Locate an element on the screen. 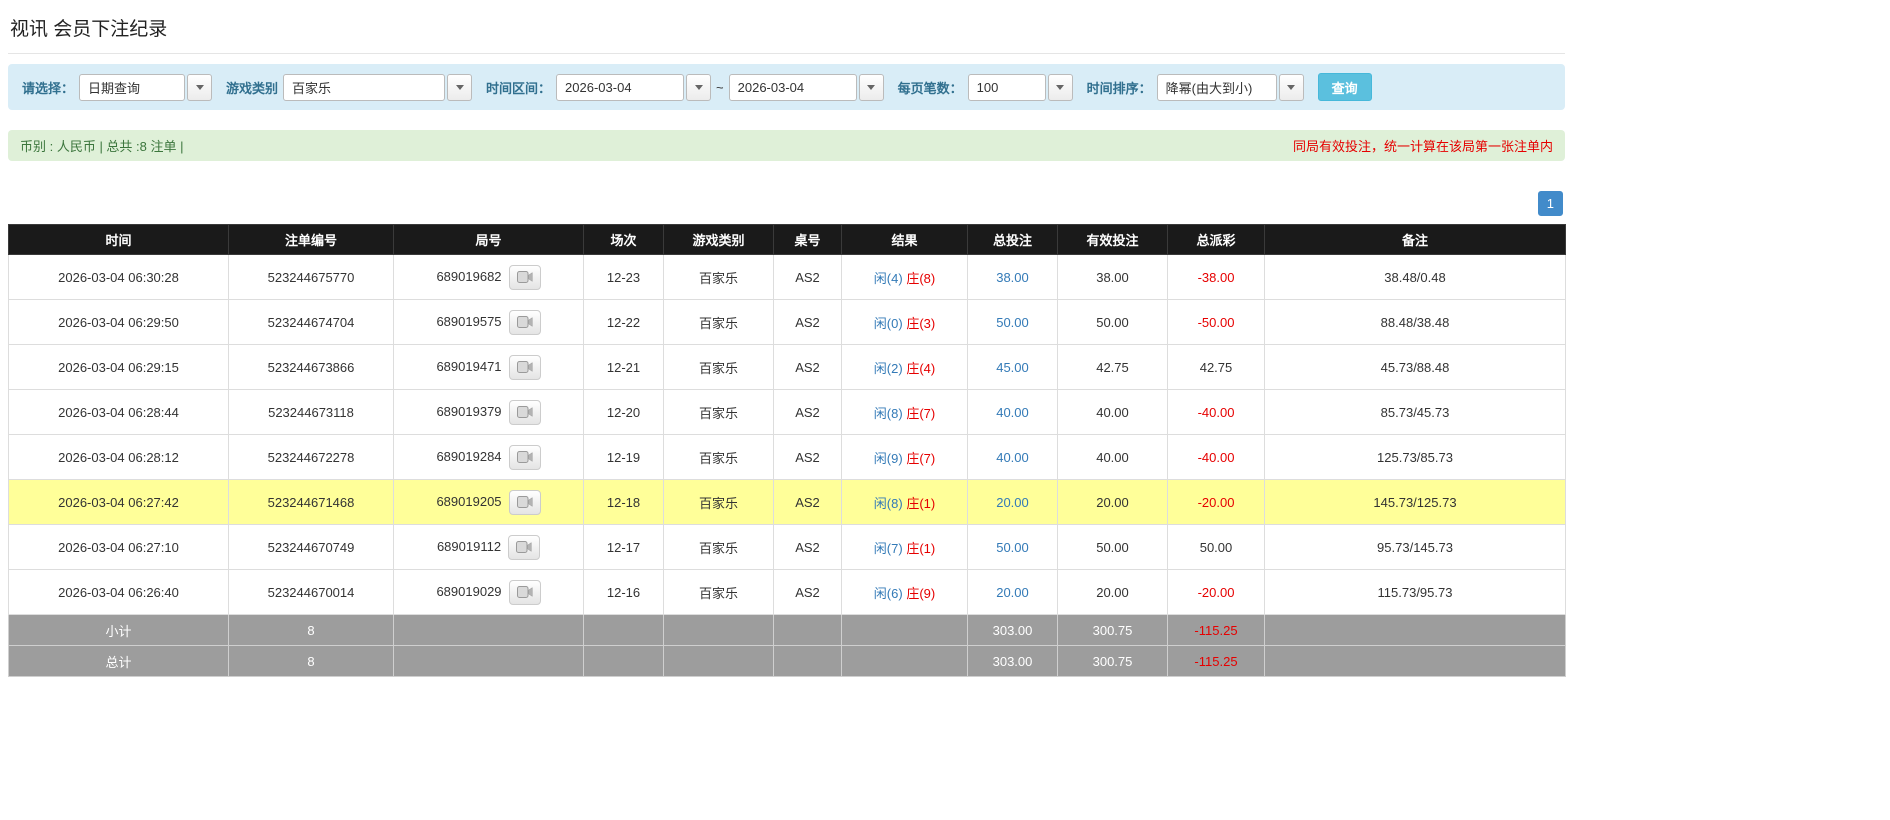 The height and width of the screenshot is (820, 1890). cell-remark: 85.73/45.73 is located at coordinates (1415, 412).